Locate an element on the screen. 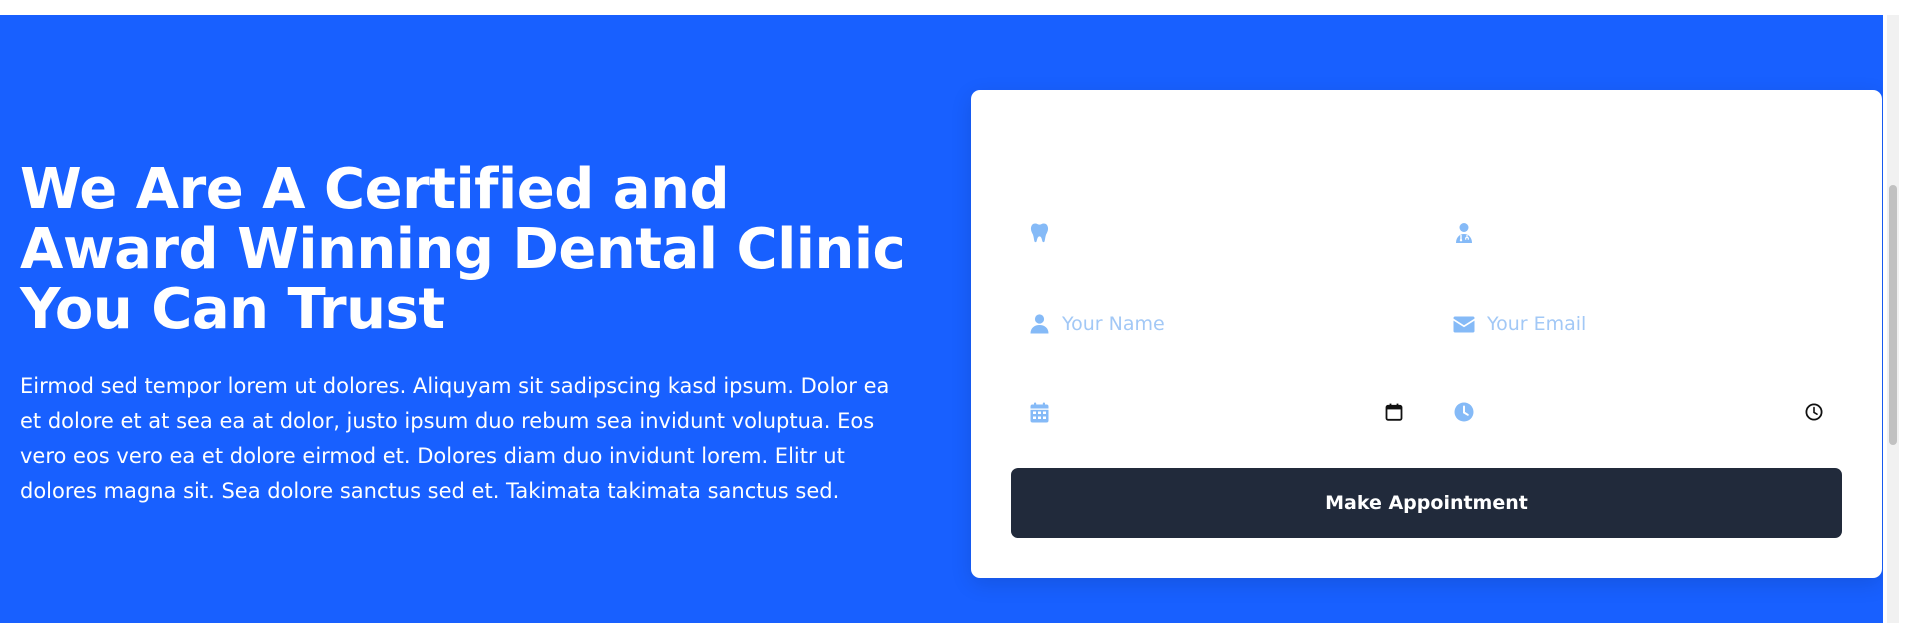 The height and width of the screenshot is (639, 1907). calendar-icon is located at coordinates (1039, 412).